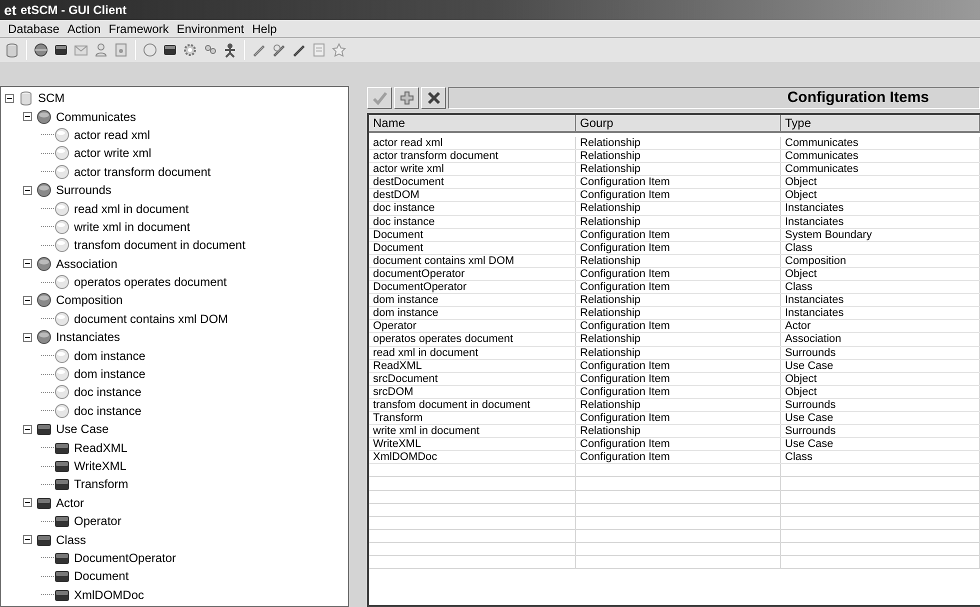  I want to click on table-cell: actor write xml, so click(472, 169).